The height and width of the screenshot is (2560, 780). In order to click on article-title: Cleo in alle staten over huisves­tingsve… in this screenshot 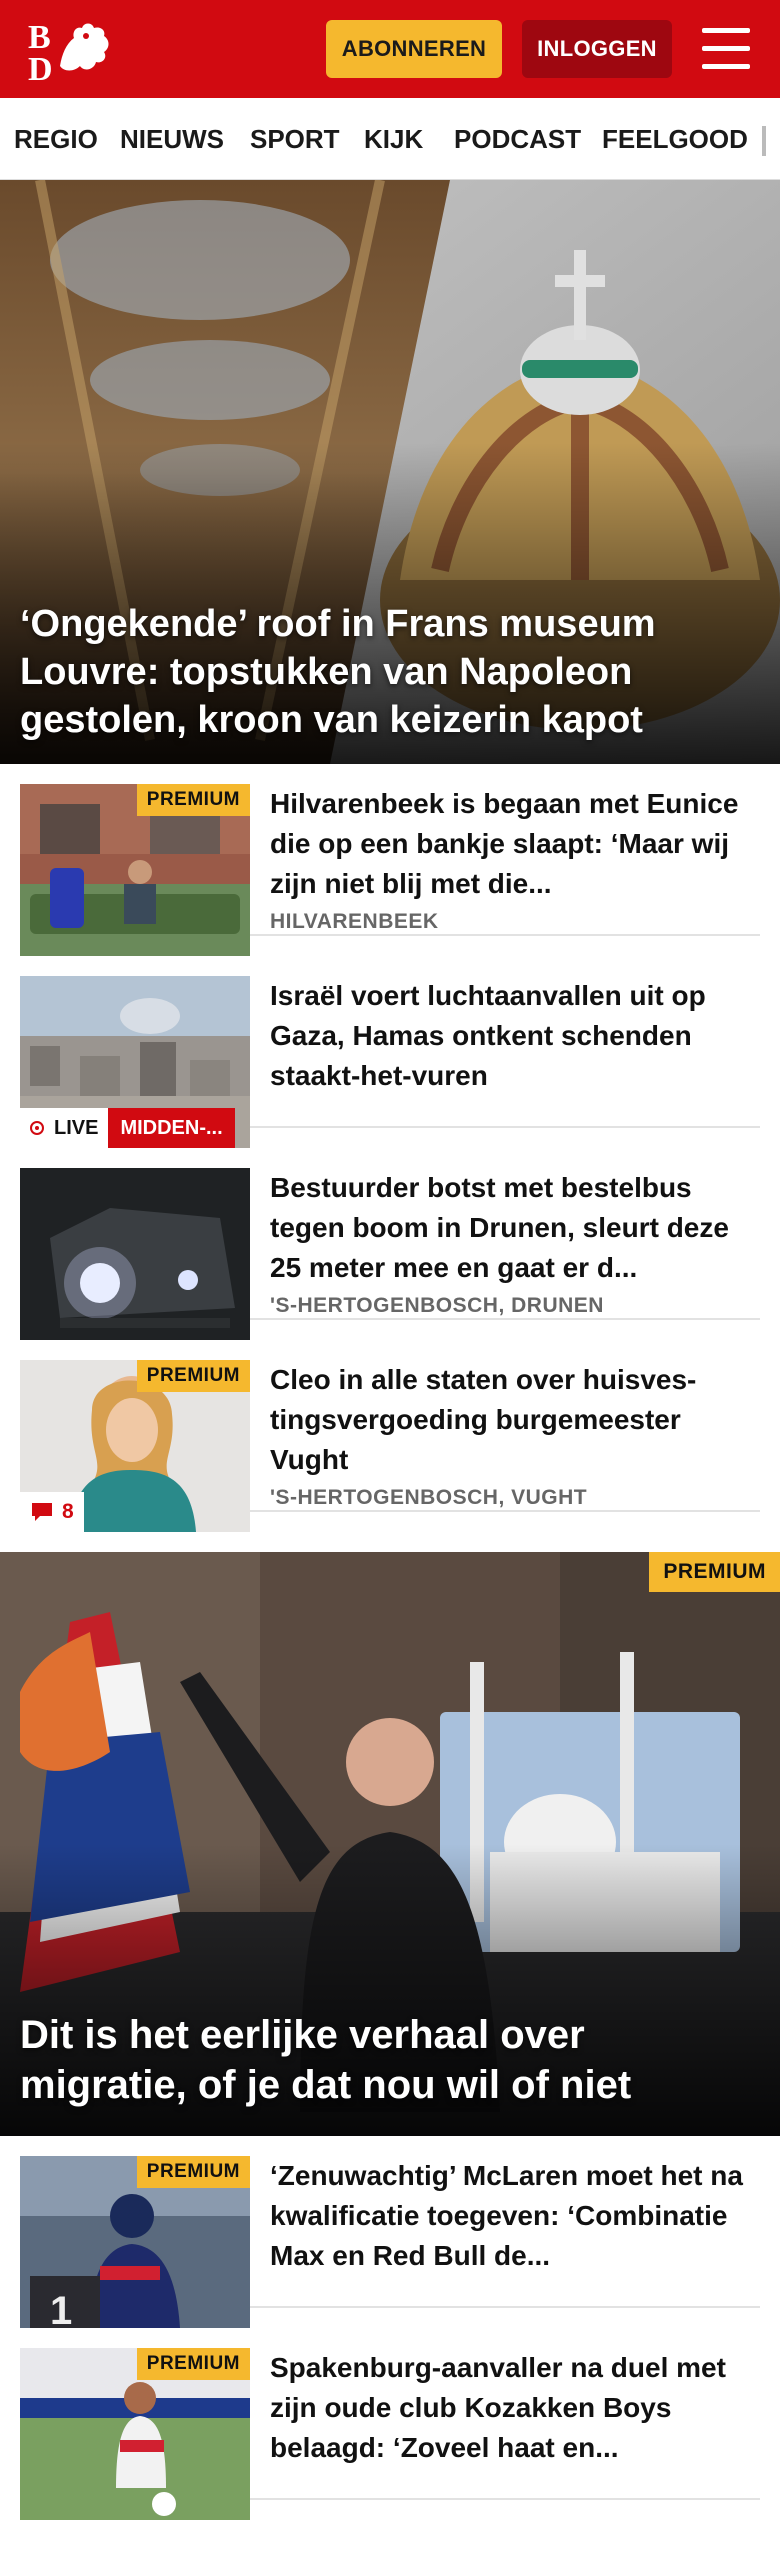, I will do `click(515, 1420)`.